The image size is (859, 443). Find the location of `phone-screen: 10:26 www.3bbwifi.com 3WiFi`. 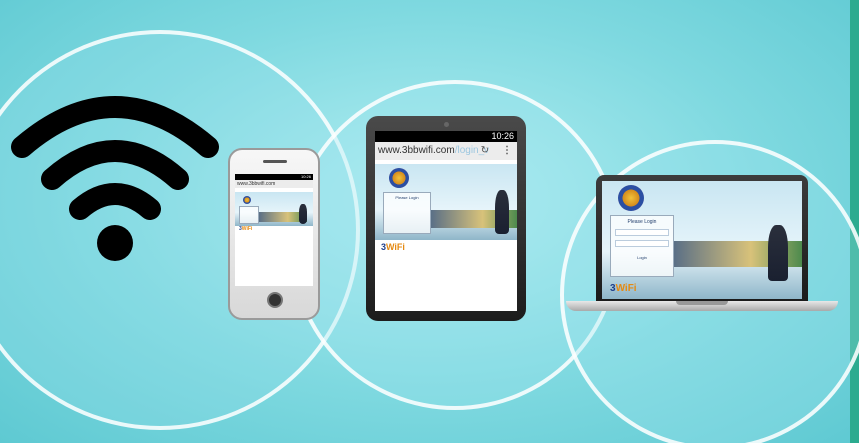

phone-screen: 10:26 www.3bbwifi.com 3WiFi is located at coordinates (274, 230).